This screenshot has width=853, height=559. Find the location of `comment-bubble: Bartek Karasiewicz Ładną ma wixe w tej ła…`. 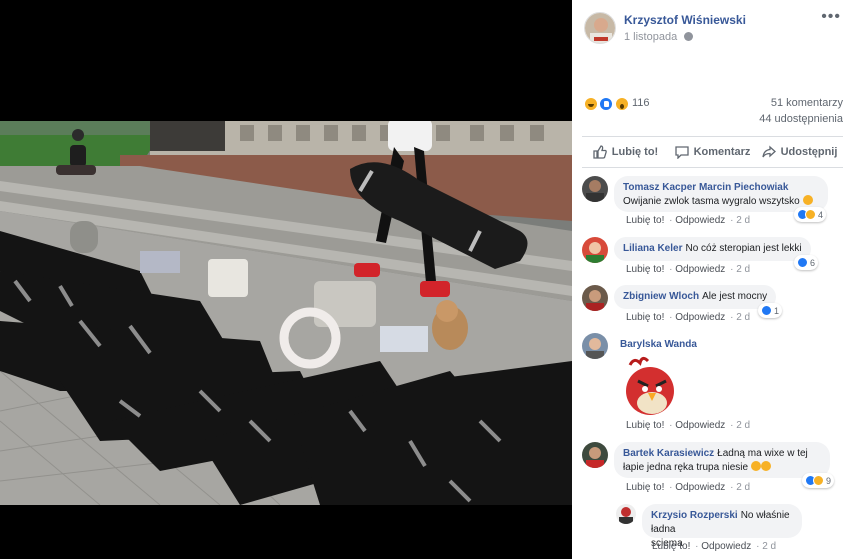

comment-bubble: Bartek Karasiewicz Ładną ma wixe w tej ła… is located at coordinates (722, 460).